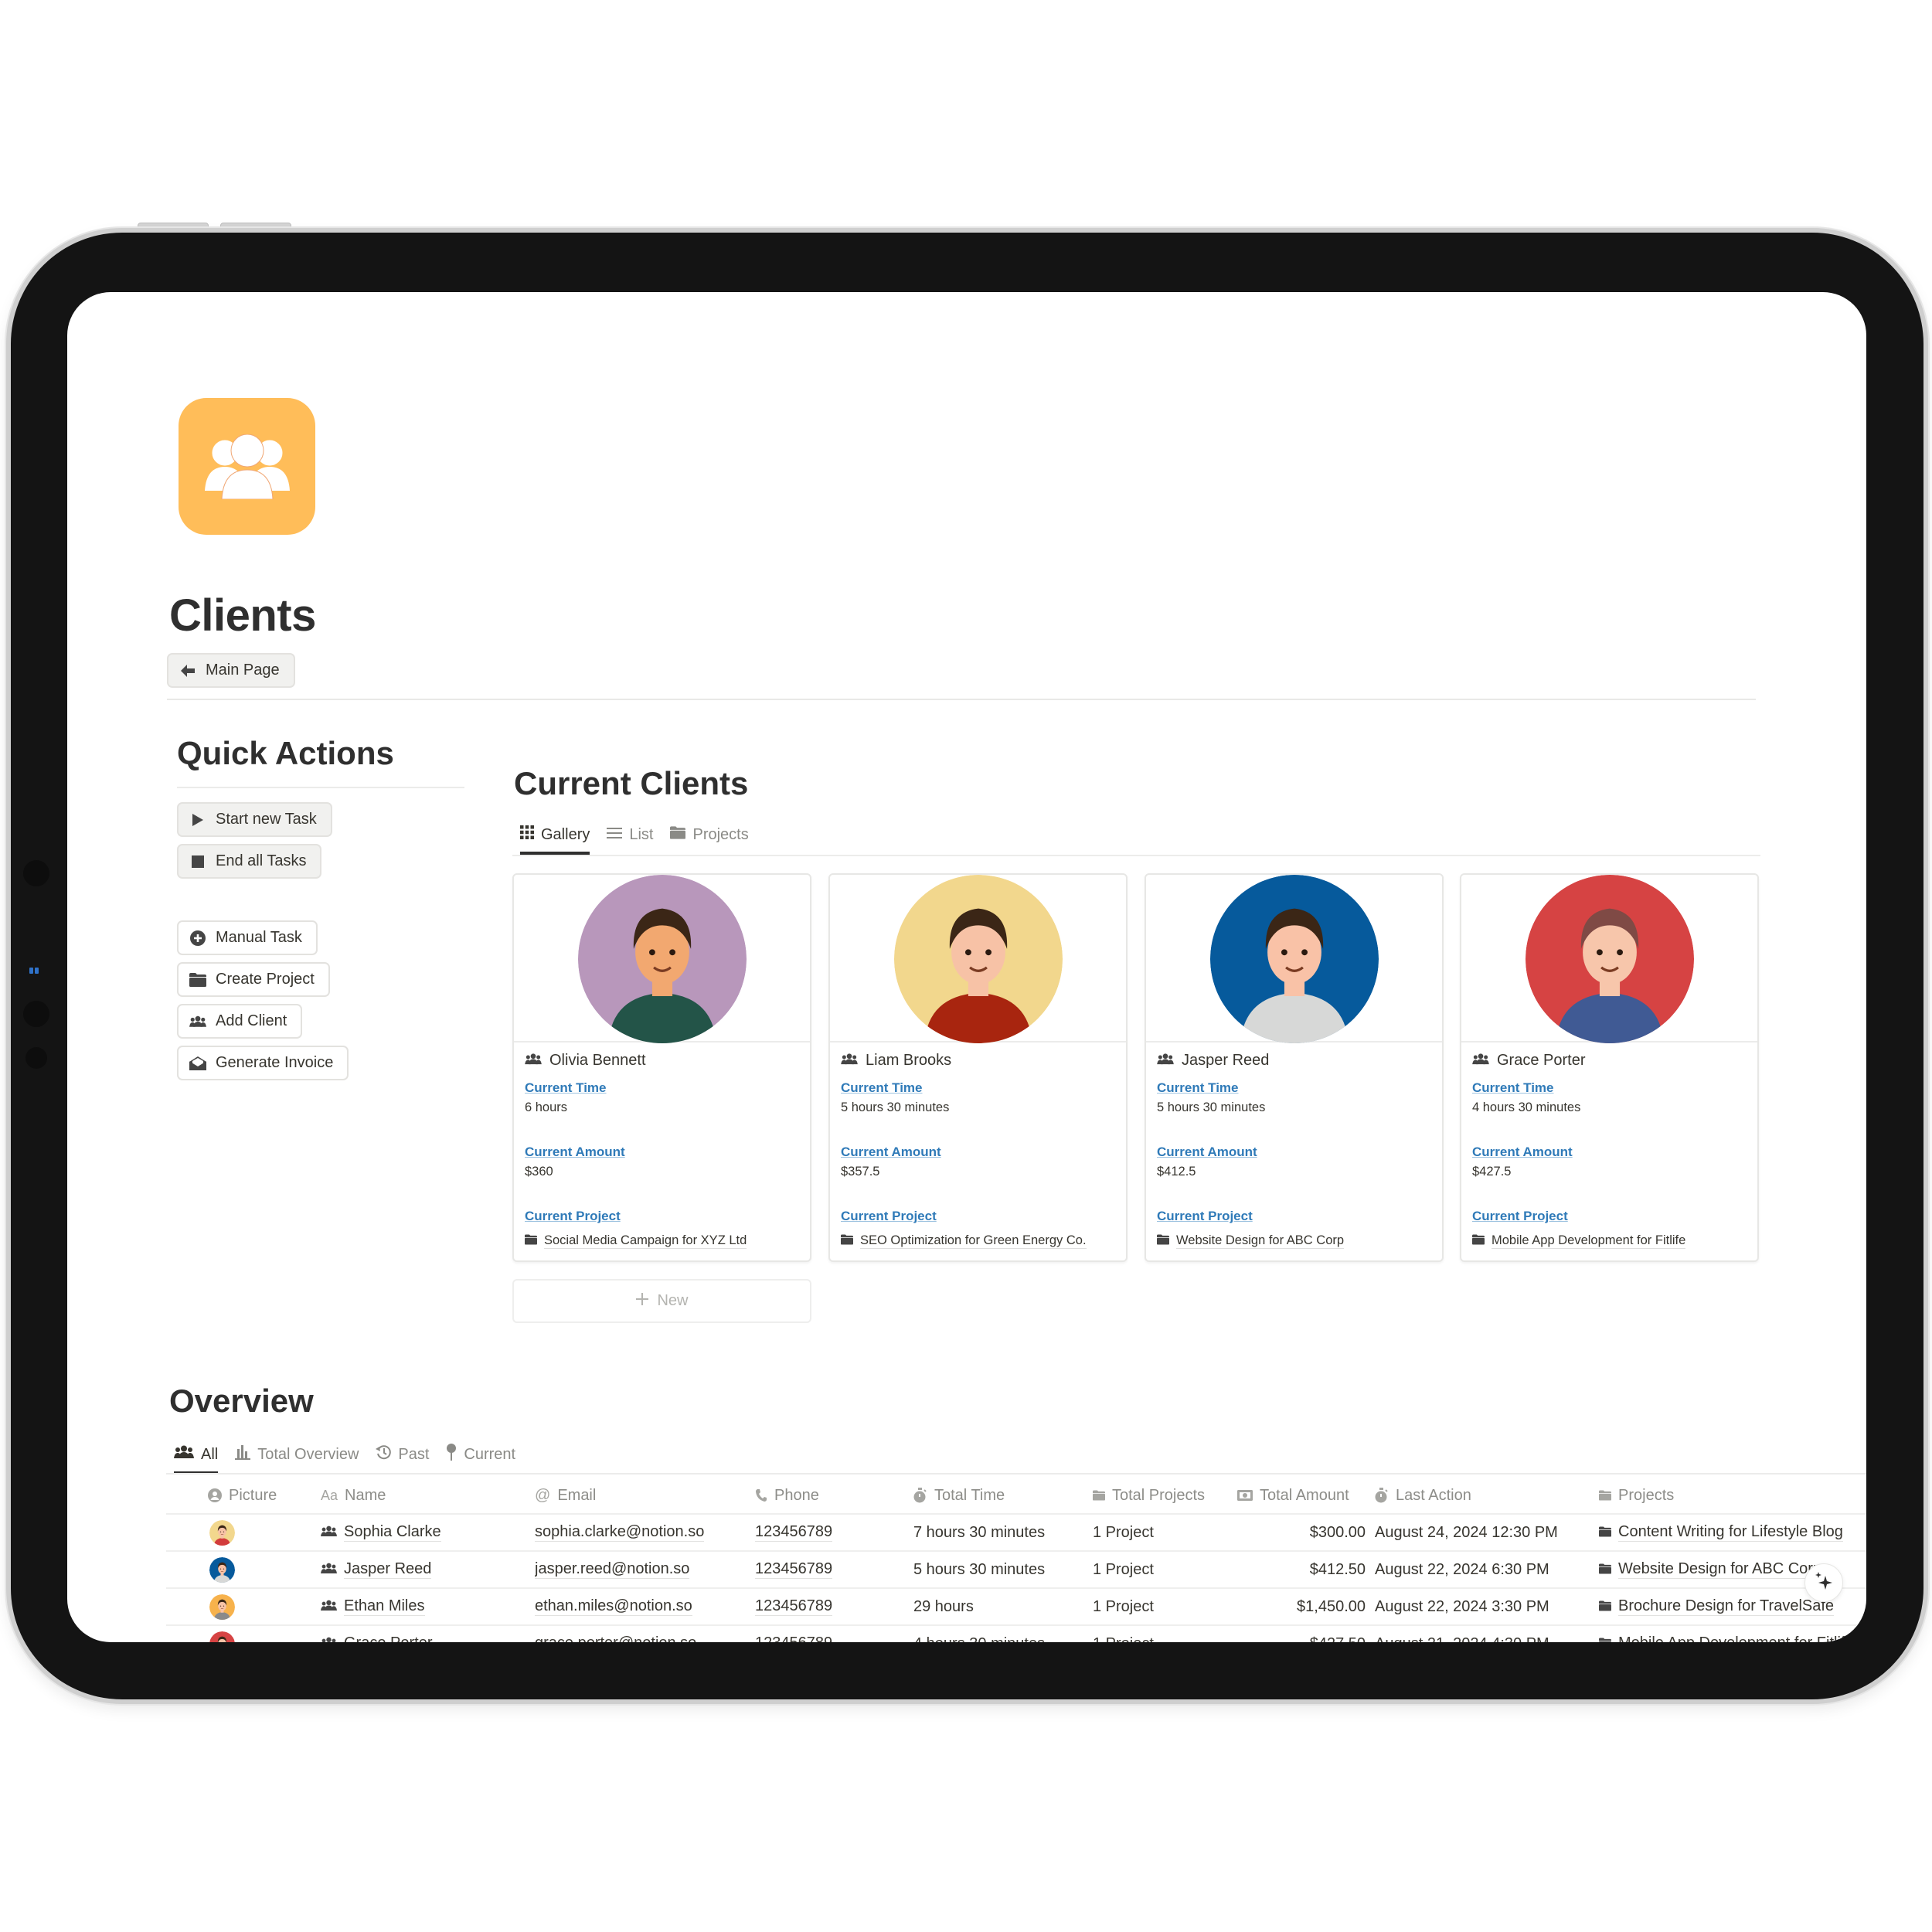 The width and height of the screenshot is (1932, 1932). Describe the element at coordinates (1487, 1496) in the screenshot. I see `column-header-last-action: Last Action` at that location.